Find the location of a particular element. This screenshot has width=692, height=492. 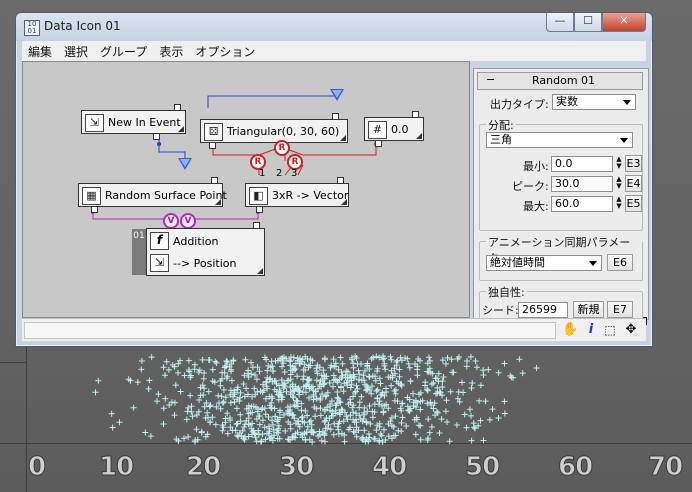

maximize-icon: ☐ is located at coordinates (588, 22).